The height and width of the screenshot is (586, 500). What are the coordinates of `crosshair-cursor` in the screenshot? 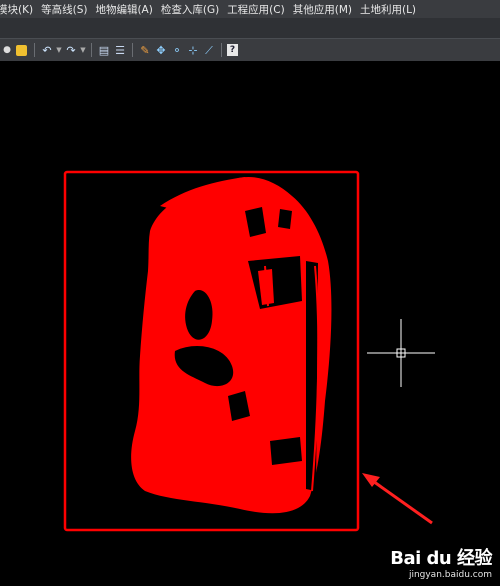 It's located at (401, 353).